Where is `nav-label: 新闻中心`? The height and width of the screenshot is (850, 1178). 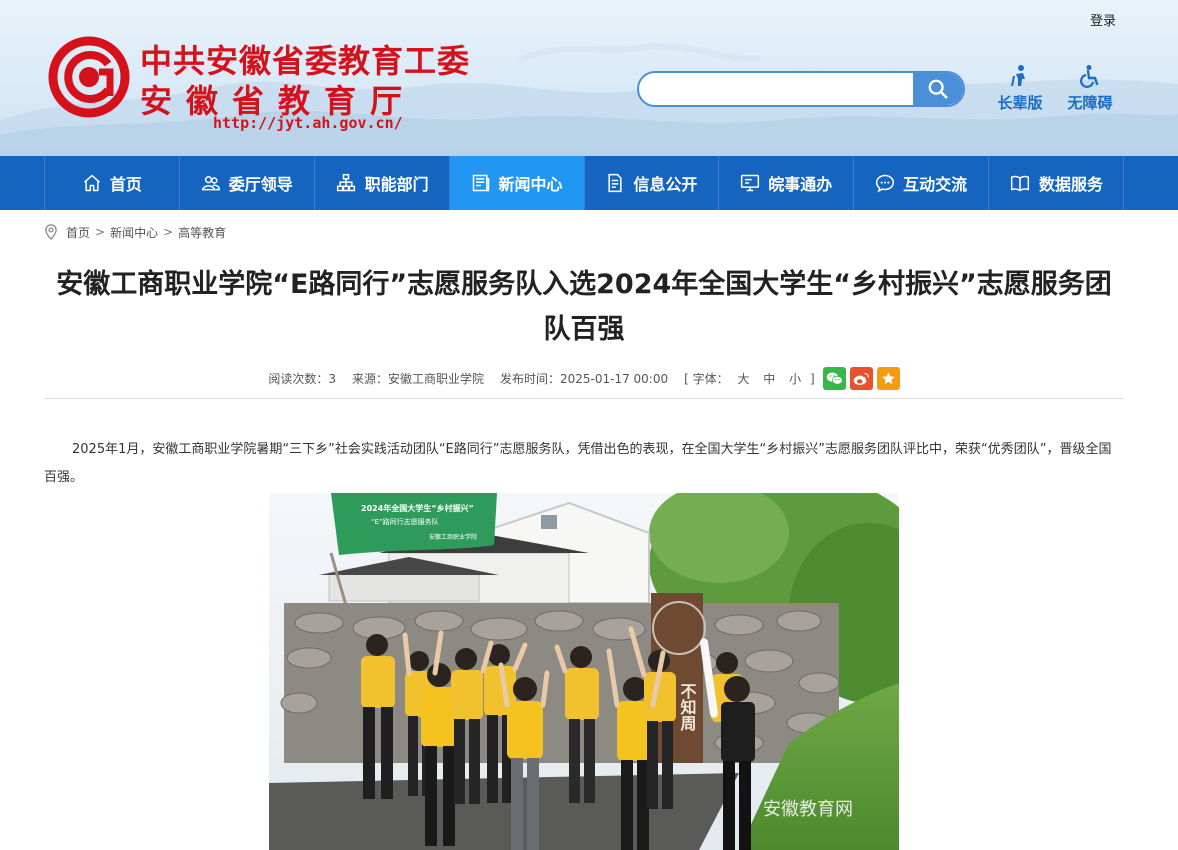
nav-label: 新闻中心 is located at coordinates (530, 184).